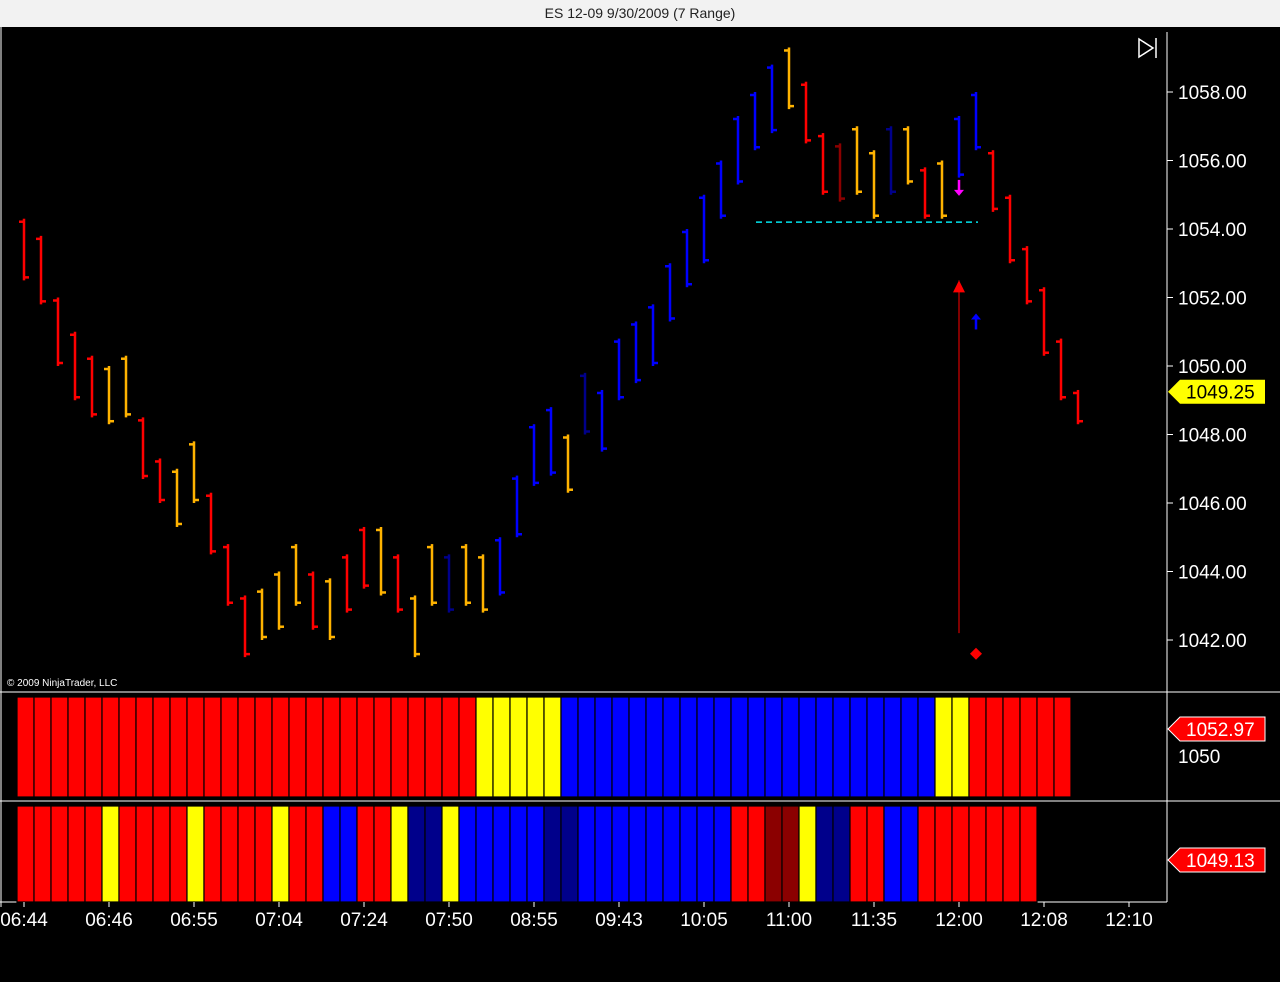  I want to click on time-tick-label: 11:00, so click(789, 920).